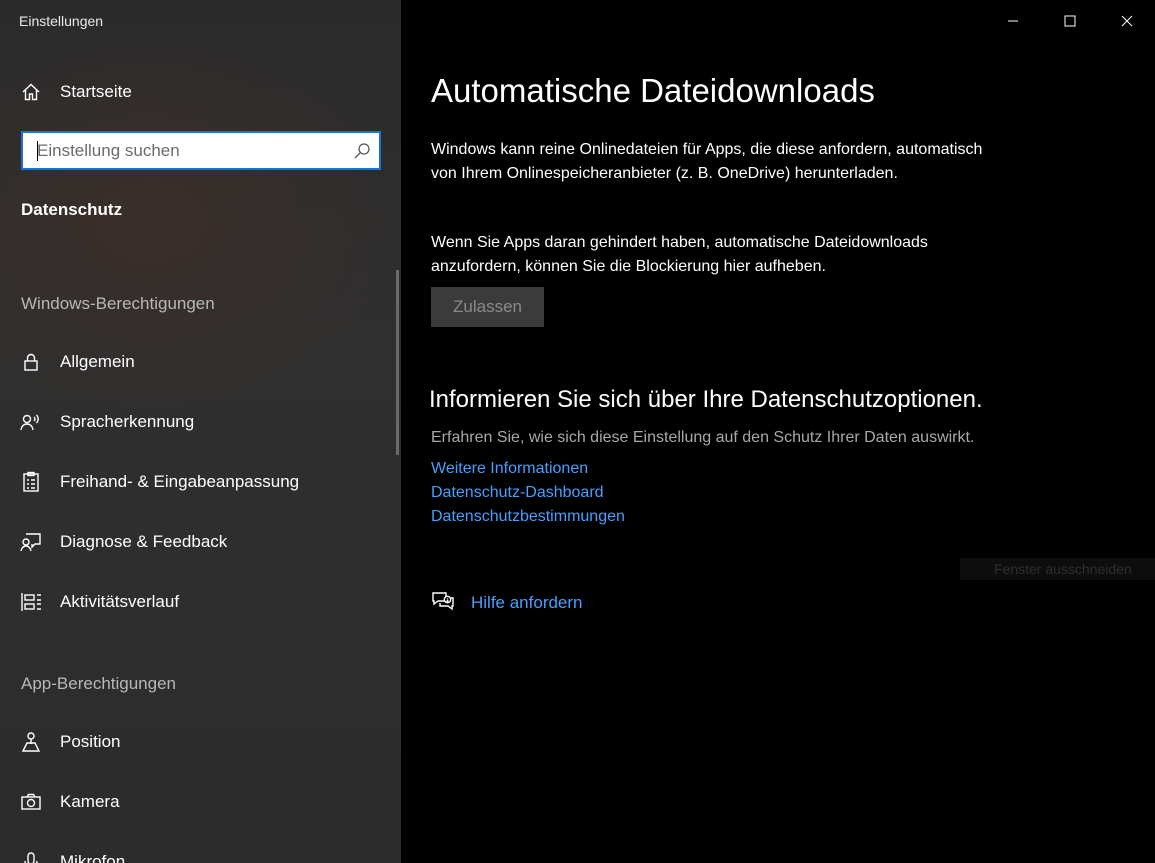 The height and width of the screenshot is (863, 1155). I want to click on sidebar-item-label: Diagnose & Feedback, so click(144, 541).